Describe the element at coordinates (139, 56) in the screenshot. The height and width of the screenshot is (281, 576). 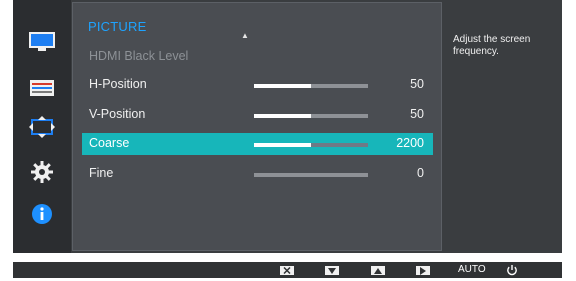
I see `menu-item-label: HDMI Black Level` at that location.